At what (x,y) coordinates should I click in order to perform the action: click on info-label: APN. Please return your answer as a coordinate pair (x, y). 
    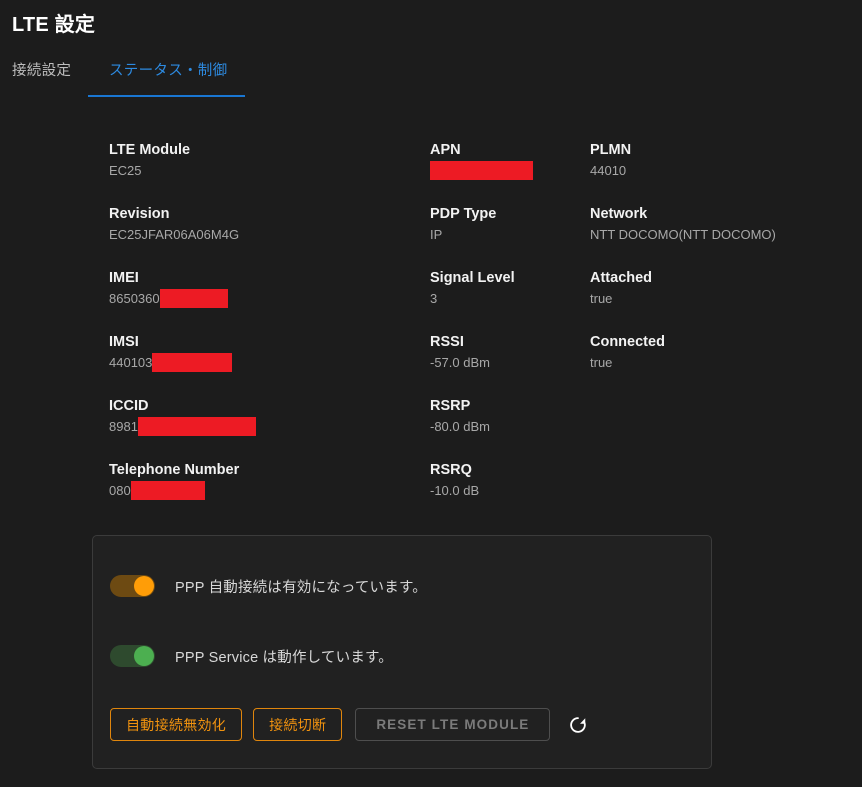
    Looking at the image, I should click on (445, 150).